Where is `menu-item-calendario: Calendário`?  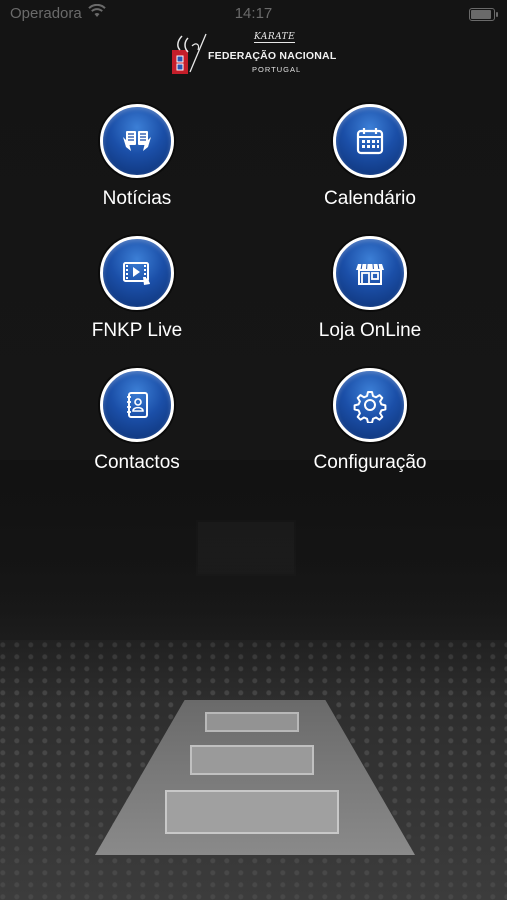
menu-item-calendario: Calendário is located at coordinates (370, 157).